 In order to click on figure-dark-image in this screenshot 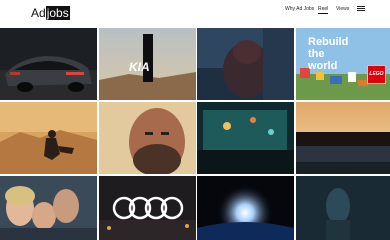, I will do `click(343, 208)`.